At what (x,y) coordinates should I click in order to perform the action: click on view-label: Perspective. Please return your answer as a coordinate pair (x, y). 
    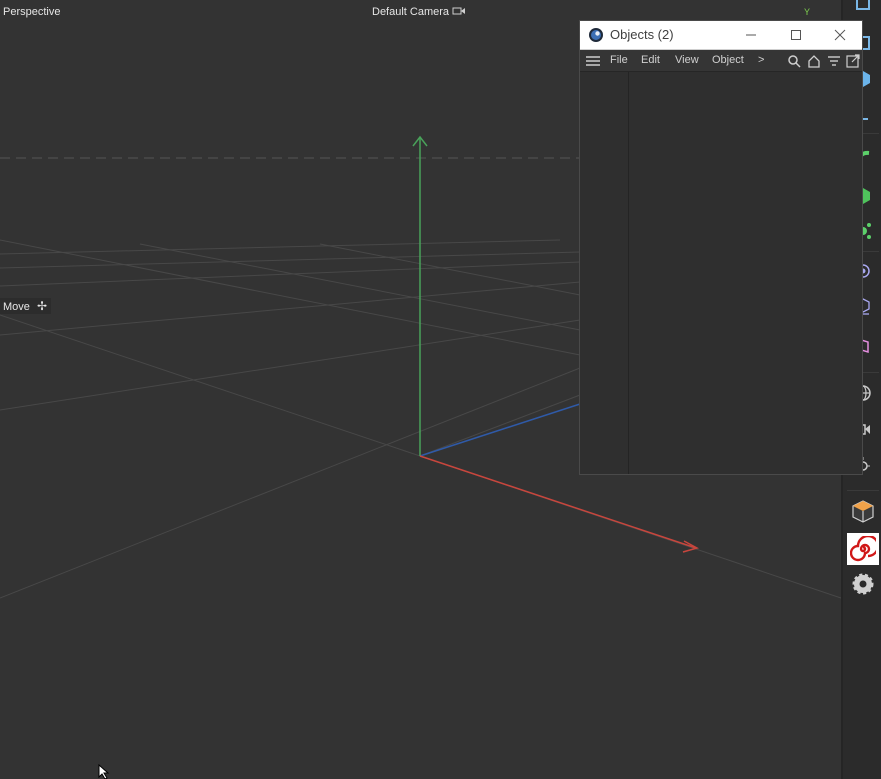
    Looking at the image, I should click on (31, 12).